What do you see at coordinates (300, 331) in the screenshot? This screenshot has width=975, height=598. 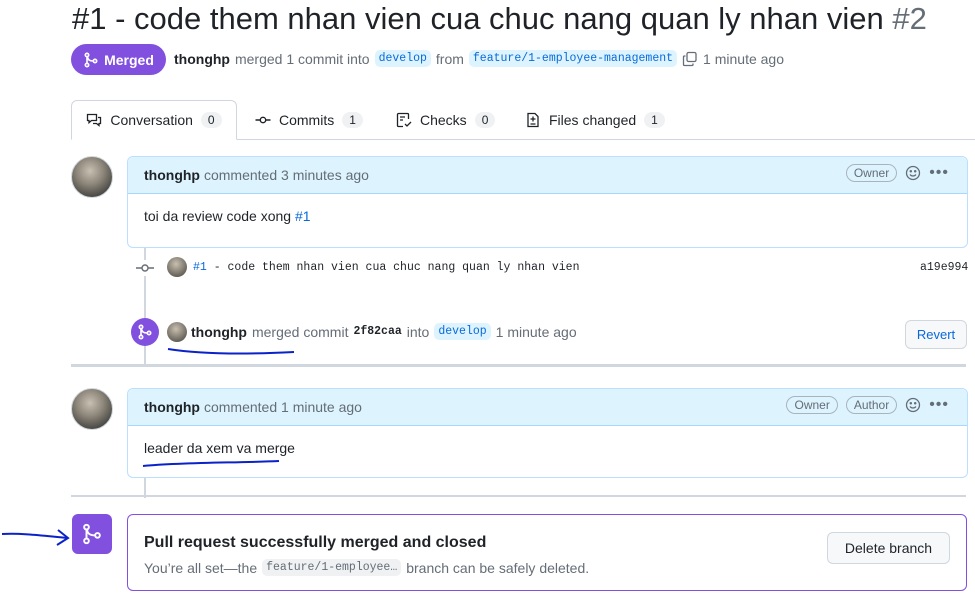 I see `merge-text-1: merged commit` at bounding box center [300, 331].